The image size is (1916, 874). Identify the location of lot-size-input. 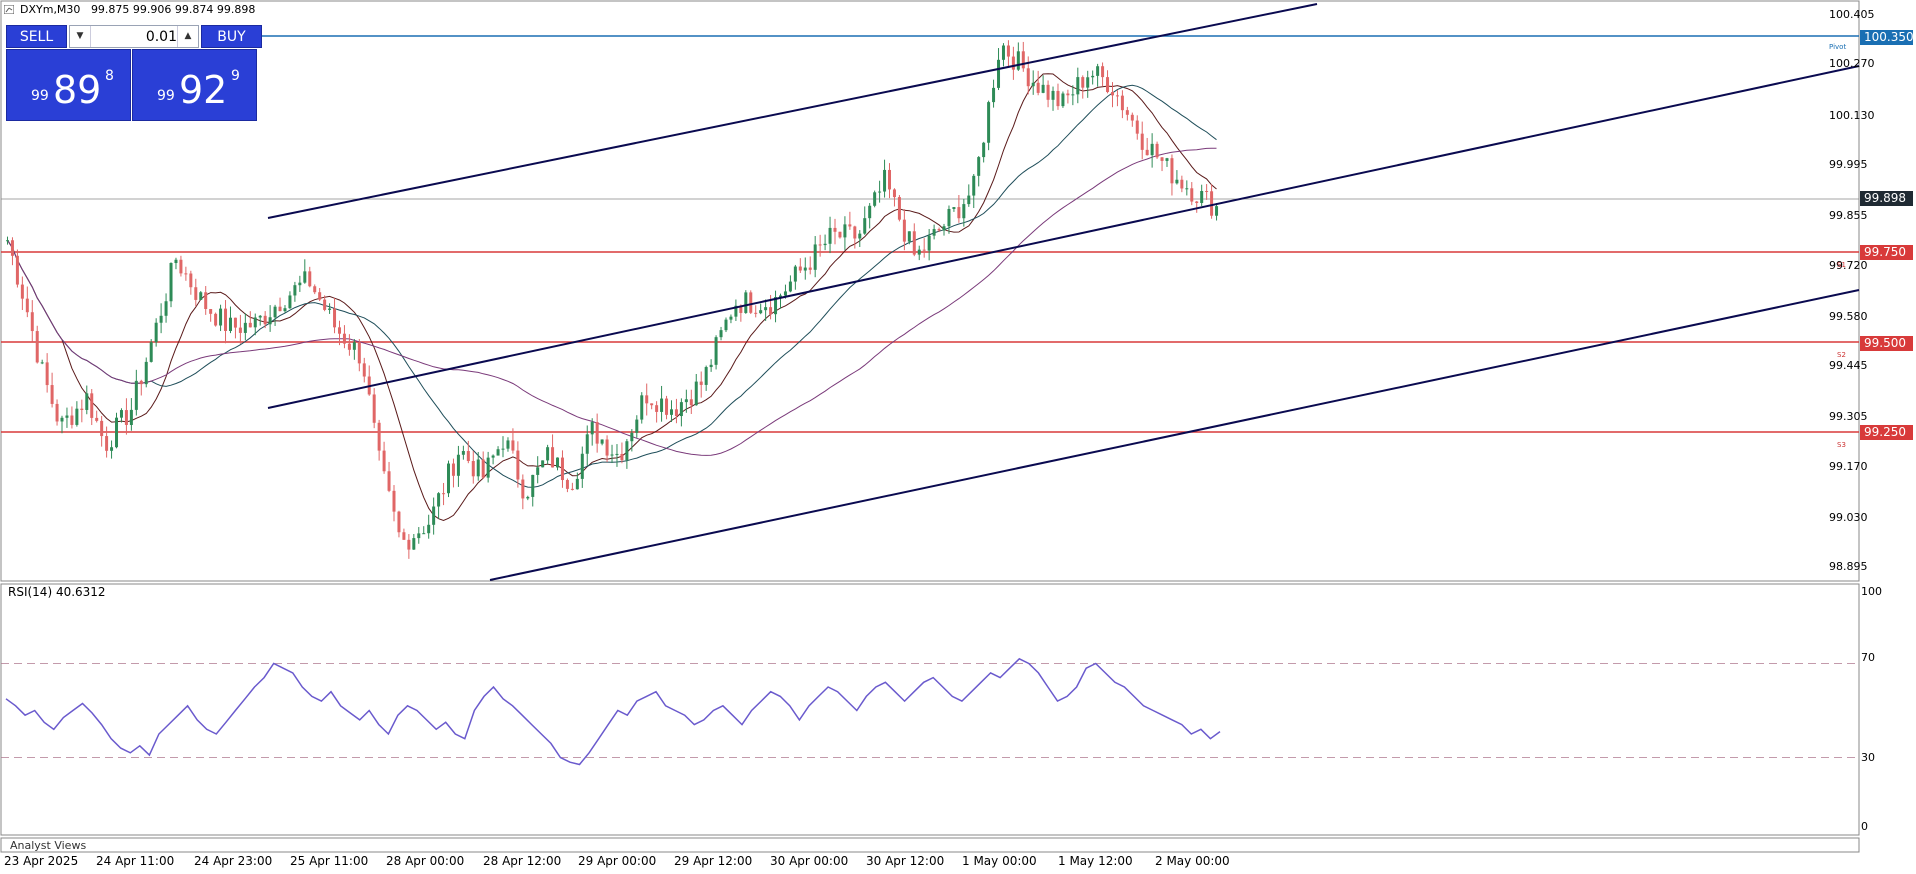
(135, 36).